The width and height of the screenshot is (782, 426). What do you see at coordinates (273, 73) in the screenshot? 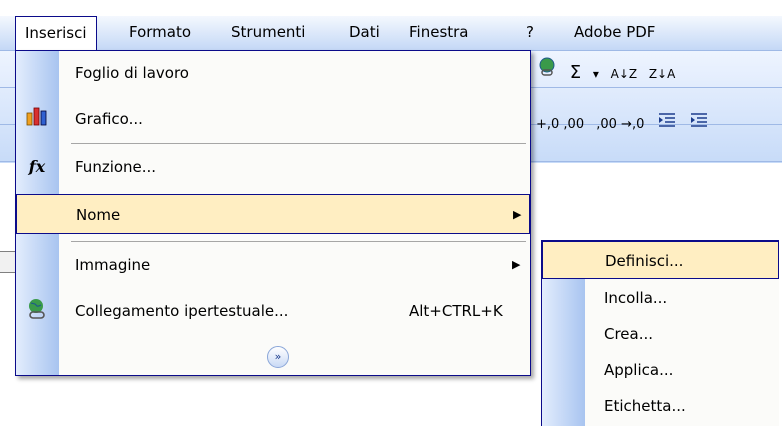
I see `menu-item-foglio-di-lavoro: Foglio di lavoro` at bounding box center [273, 73].